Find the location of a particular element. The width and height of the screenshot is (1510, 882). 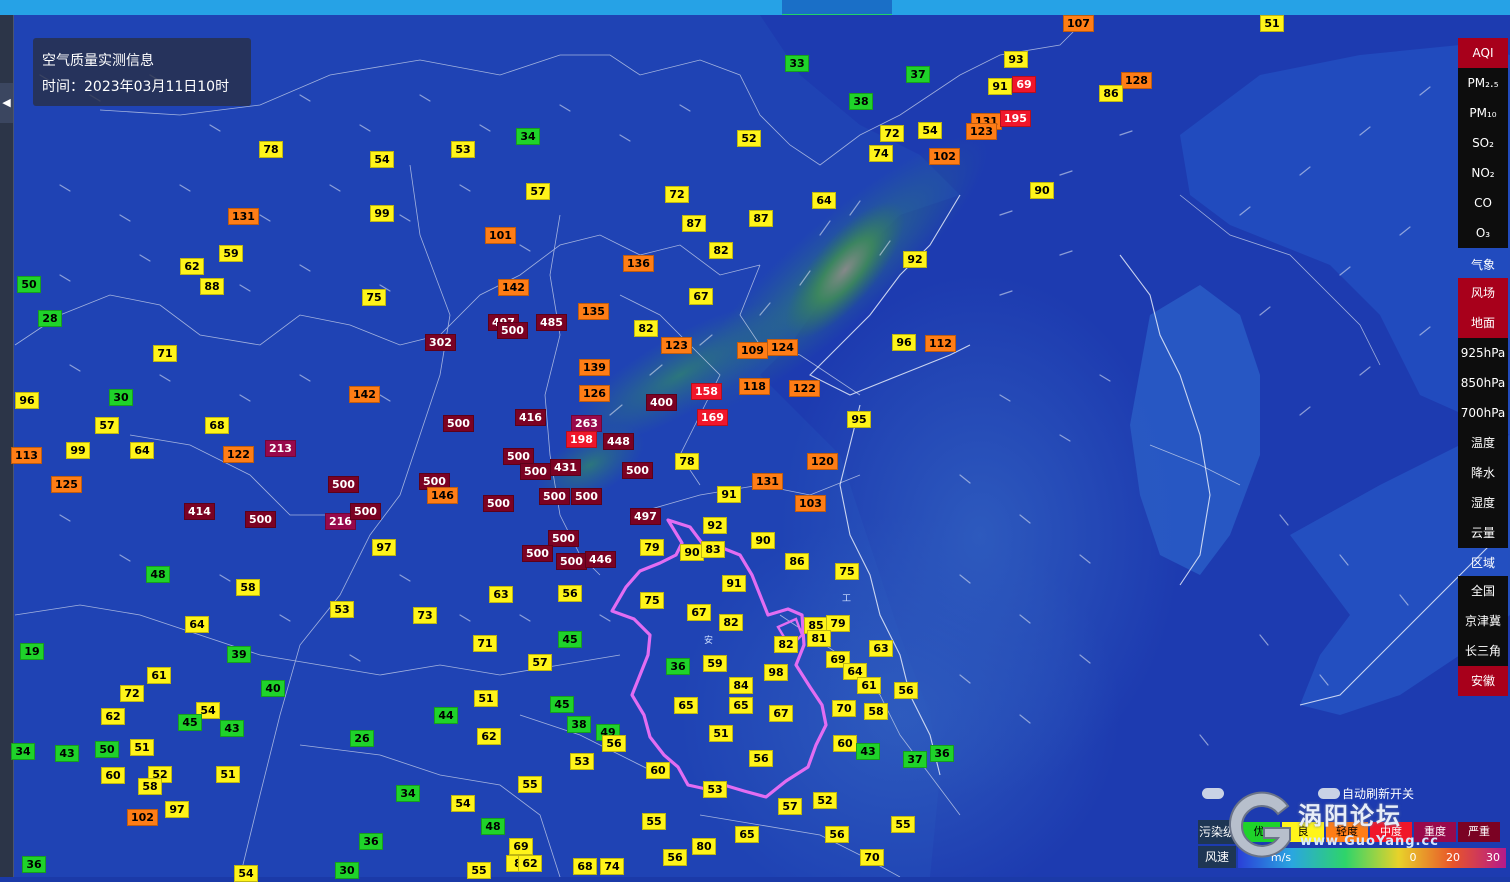

aqi-station-label: 146 is located at coordinates (442, 495).